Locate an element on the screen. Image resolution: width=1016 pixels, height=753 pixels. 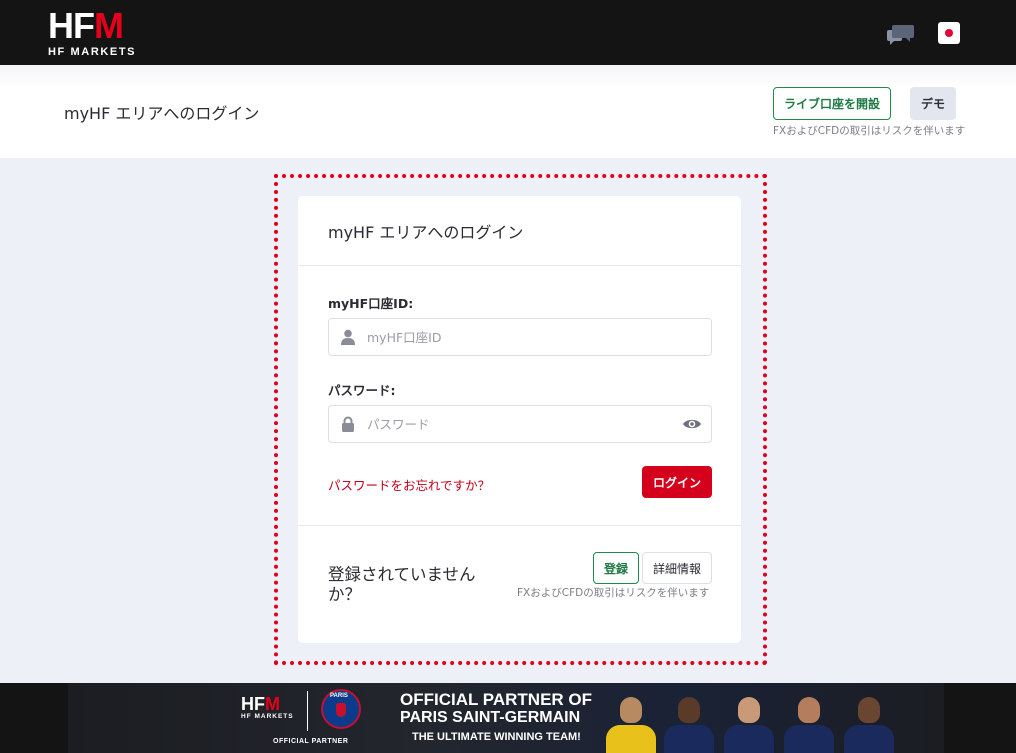
header-risk-notice: FXおよびCFDの取引はリスクを伴います is located at coordinates (869, 131).